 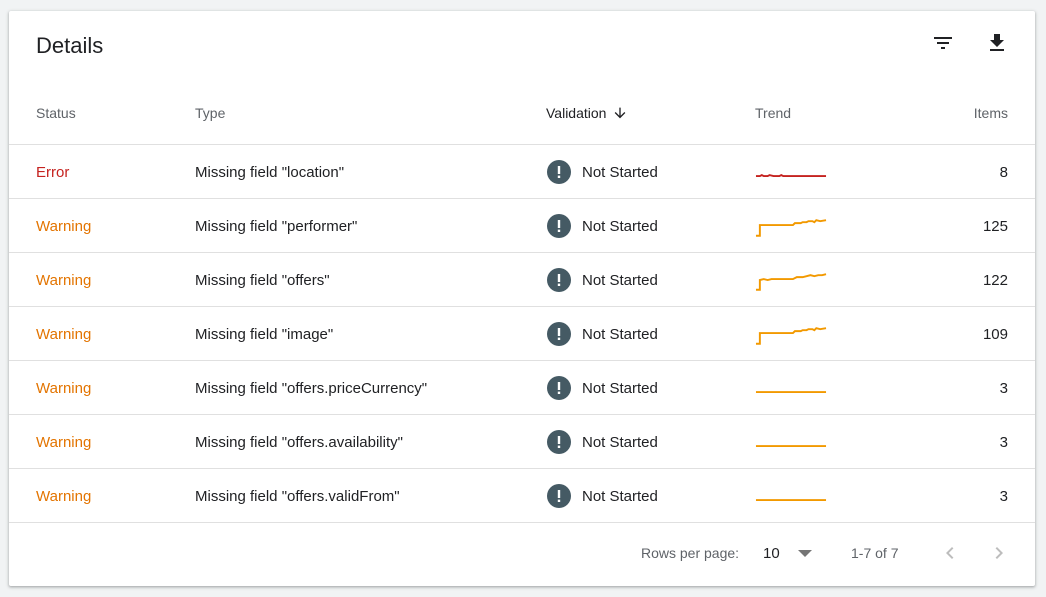 What do you see at coordinates (773, 113) in the screenshot?
I see `column-header-trend: Trend` at bounding box center [773, 113].